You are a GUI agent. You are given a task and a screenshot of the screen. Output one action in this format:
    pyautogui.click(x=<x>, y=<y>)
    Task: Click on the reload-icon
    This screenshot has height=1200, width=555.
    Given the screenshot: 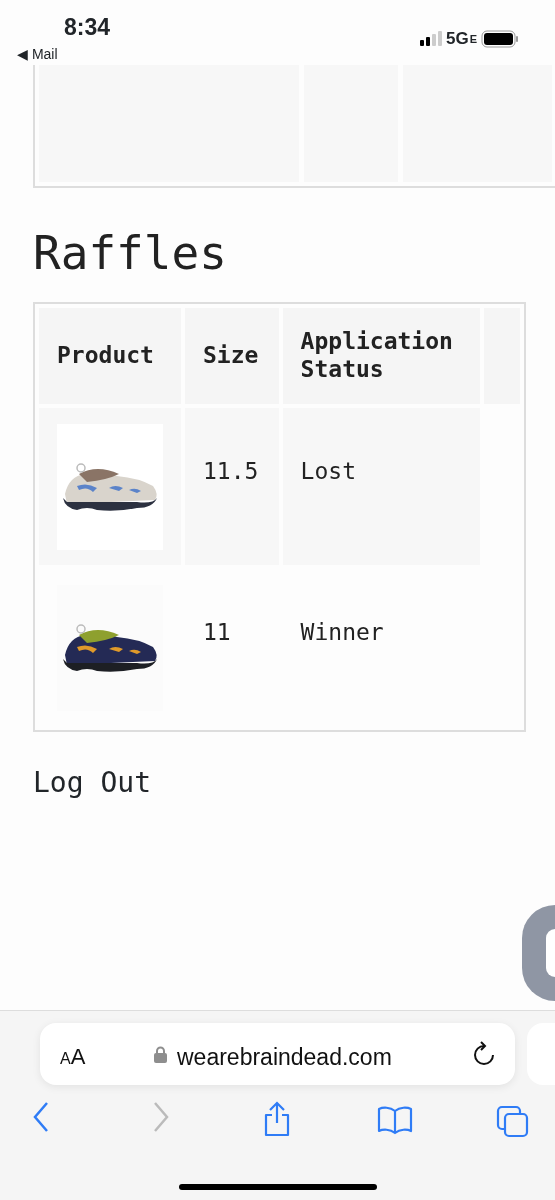 What is the action you would take?
    pyautogui.click(x=484, y=1054)
    